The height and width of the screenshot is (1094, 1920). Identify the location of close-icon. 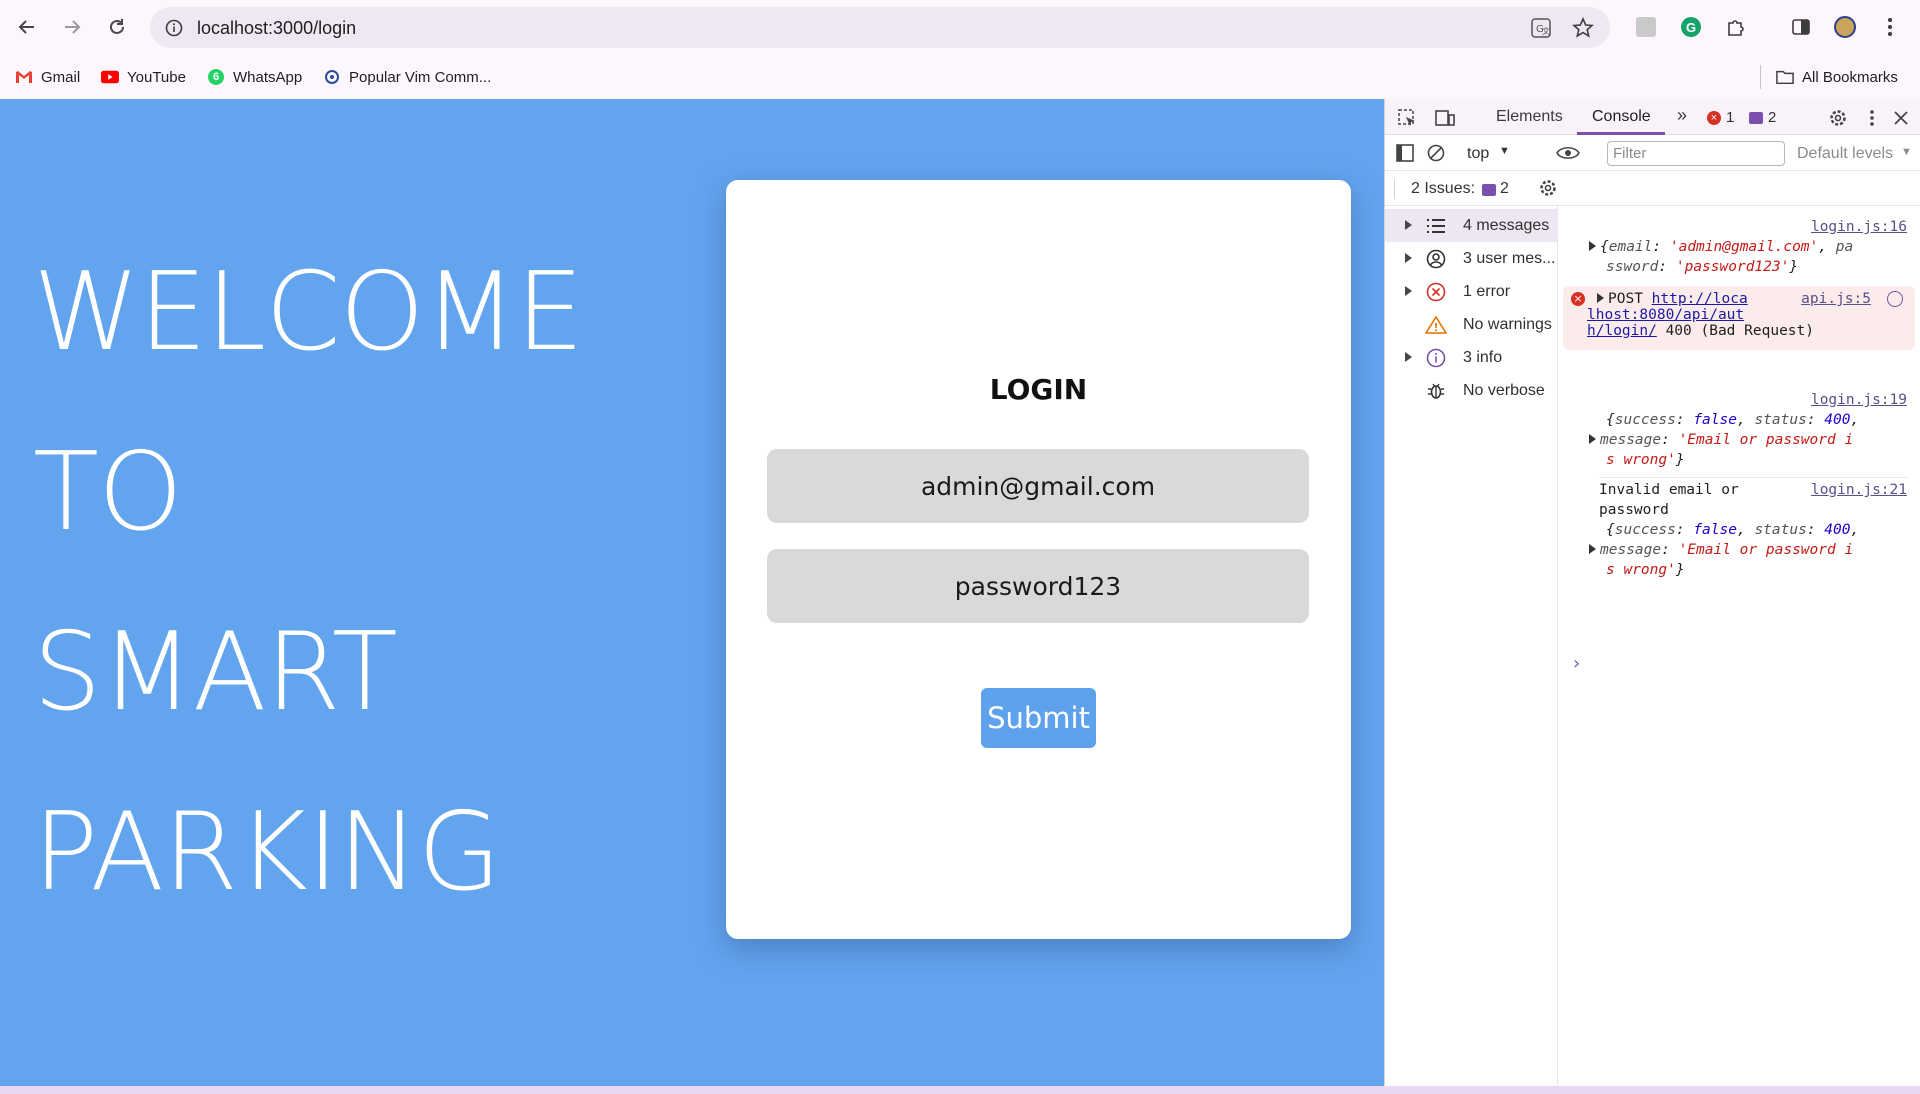
(1901, 118).